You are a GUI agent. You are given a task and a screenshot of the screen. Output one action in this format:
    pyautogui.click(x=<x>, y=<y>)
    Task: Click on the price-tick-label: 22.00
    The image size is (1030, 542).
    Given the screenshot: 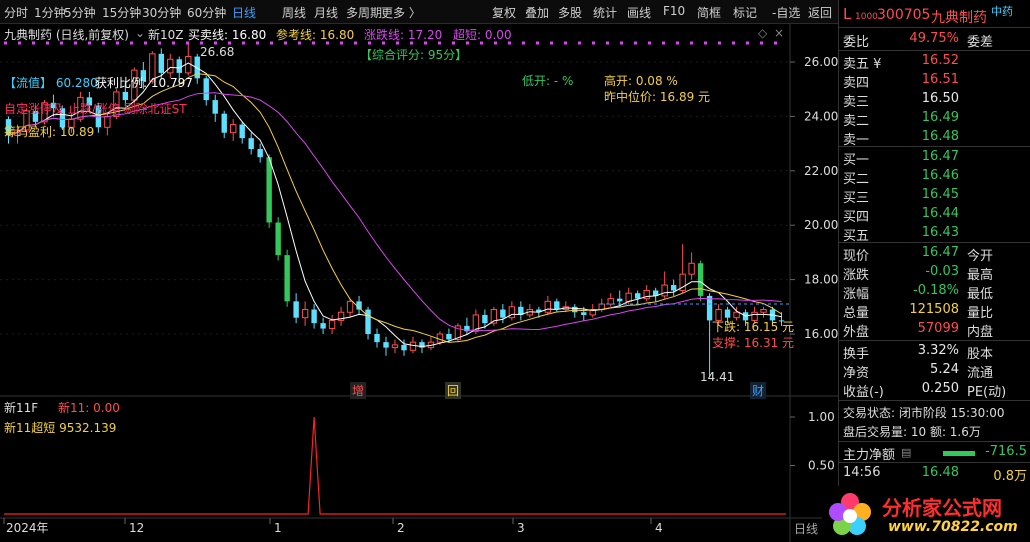 What is the action you would take?
    pyautogui.click(x=821, y=171)
    